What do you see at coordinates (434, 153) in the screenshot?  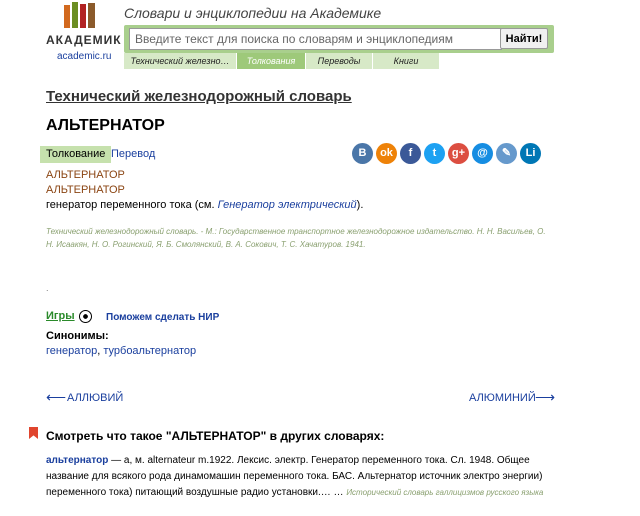 I see `twitter-icon: t` at bounding box center [434, 153].